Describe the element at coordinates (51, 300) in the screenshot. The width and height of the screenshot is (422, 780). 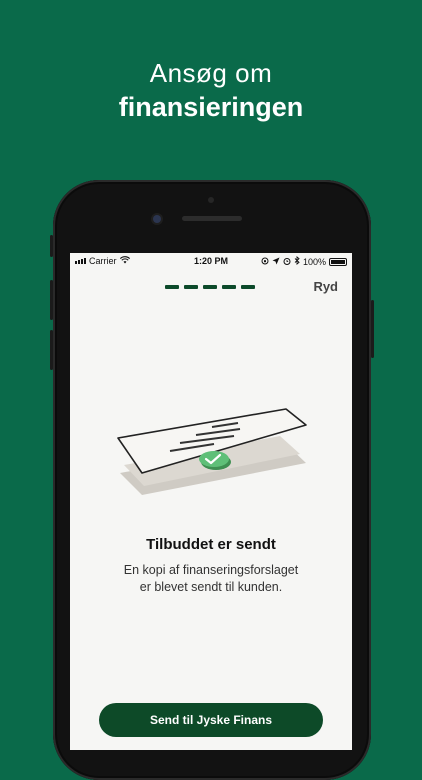
I see `volume-up-button` at that location.